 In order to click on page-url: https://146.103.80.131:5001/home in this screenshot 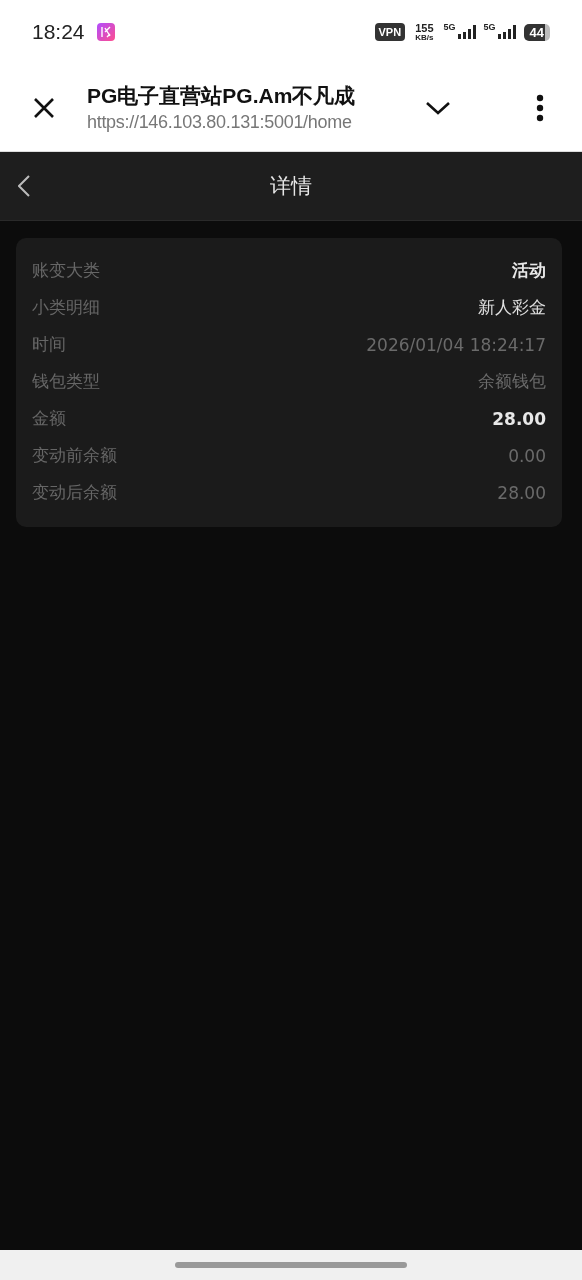, I will do `click(220, 122)`.